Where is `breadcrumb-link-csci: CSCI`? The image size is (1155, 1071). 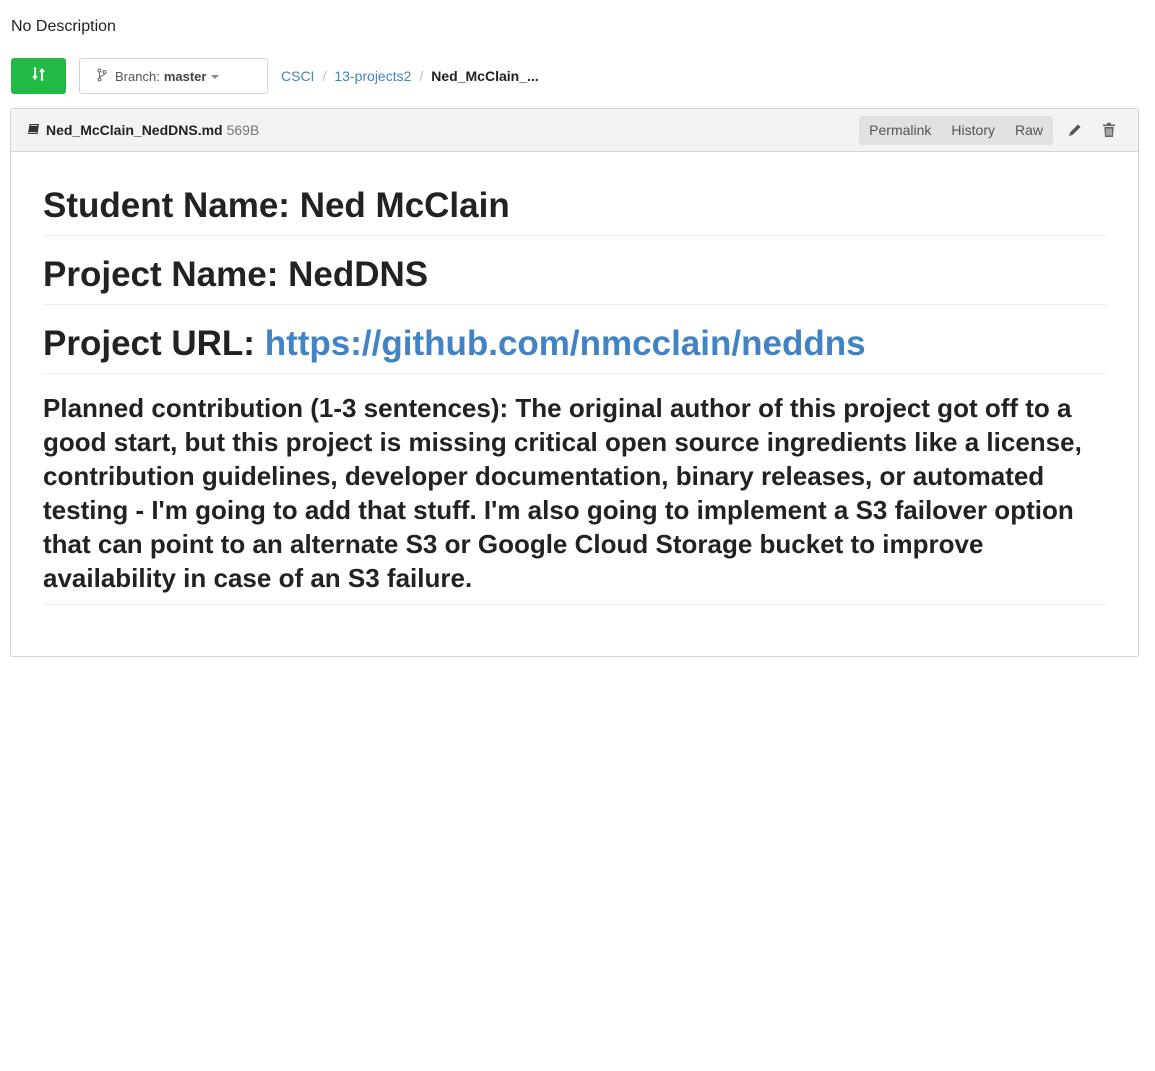 breadcrumb-link-csci: CSCI is located at coordinates (297, 76).